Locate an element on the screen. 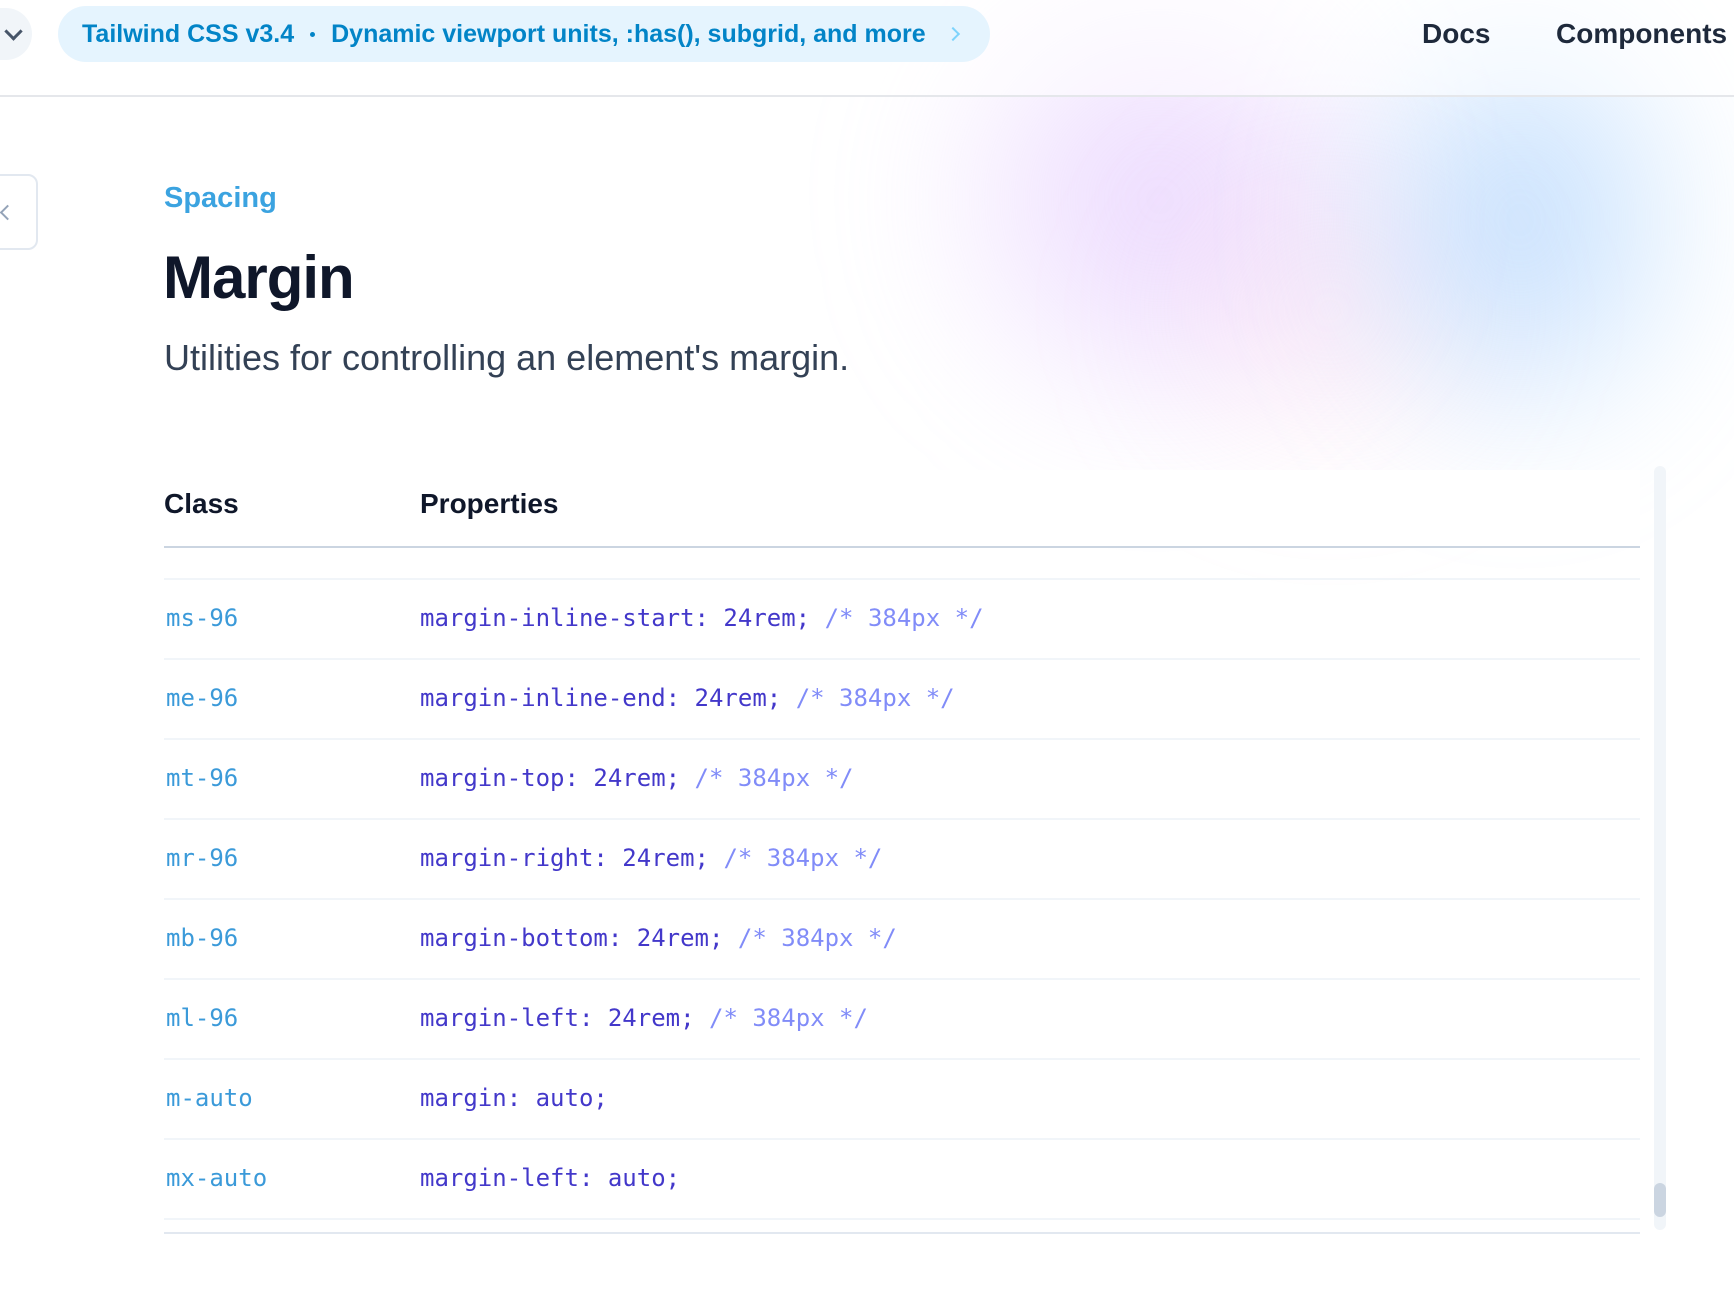 This screenshot has height=1300, width=1734. properties-cell: margin-inline-end: 24rem; /* 384px */ is located at coordinates (687, 698).